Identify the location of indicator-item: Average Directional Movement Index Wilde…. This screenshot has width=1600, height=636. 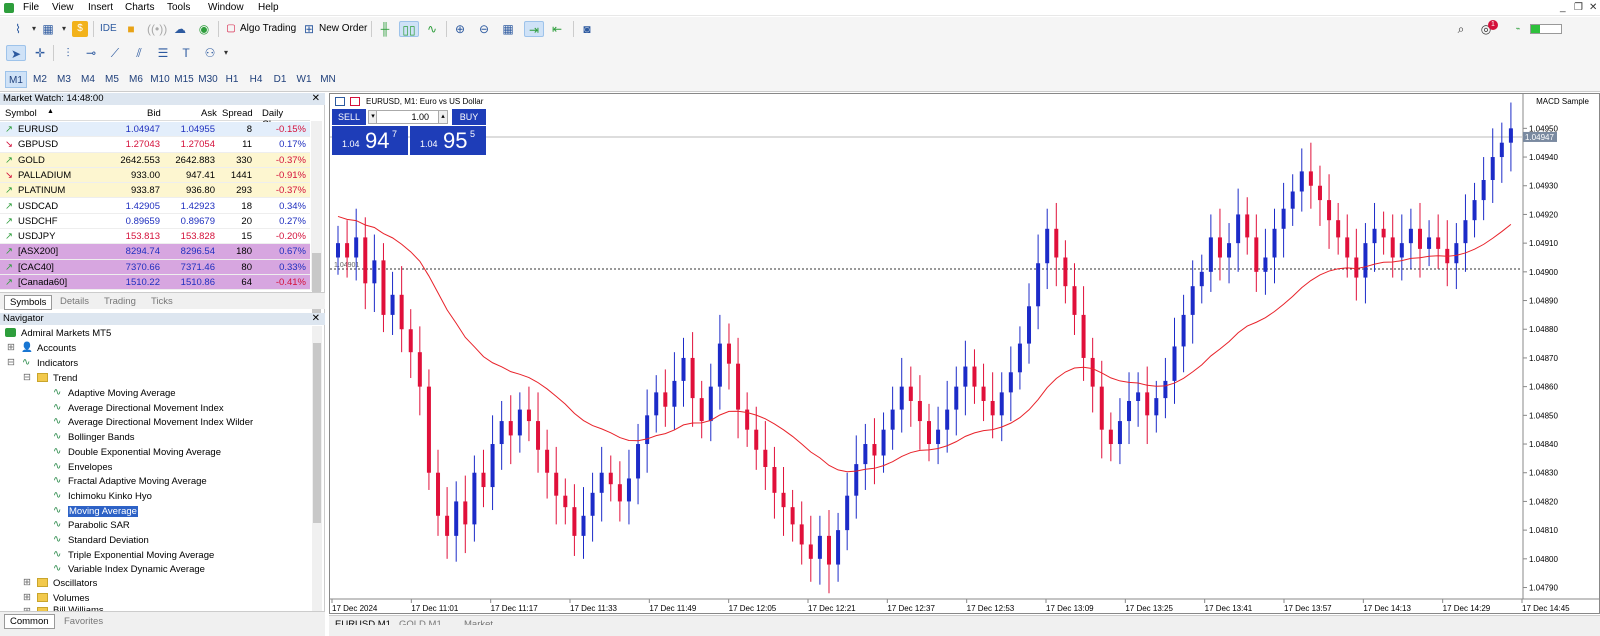
(160, 422).